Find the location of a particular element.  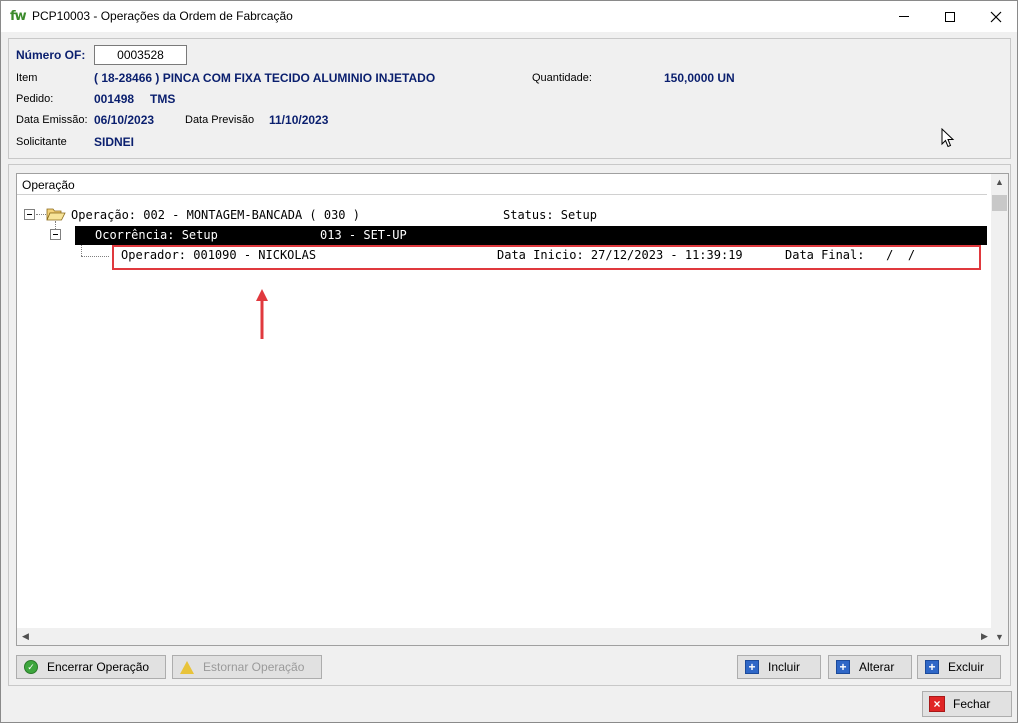

data-previsao-value: 11/10/2023 is located at coordinates (299, 120).